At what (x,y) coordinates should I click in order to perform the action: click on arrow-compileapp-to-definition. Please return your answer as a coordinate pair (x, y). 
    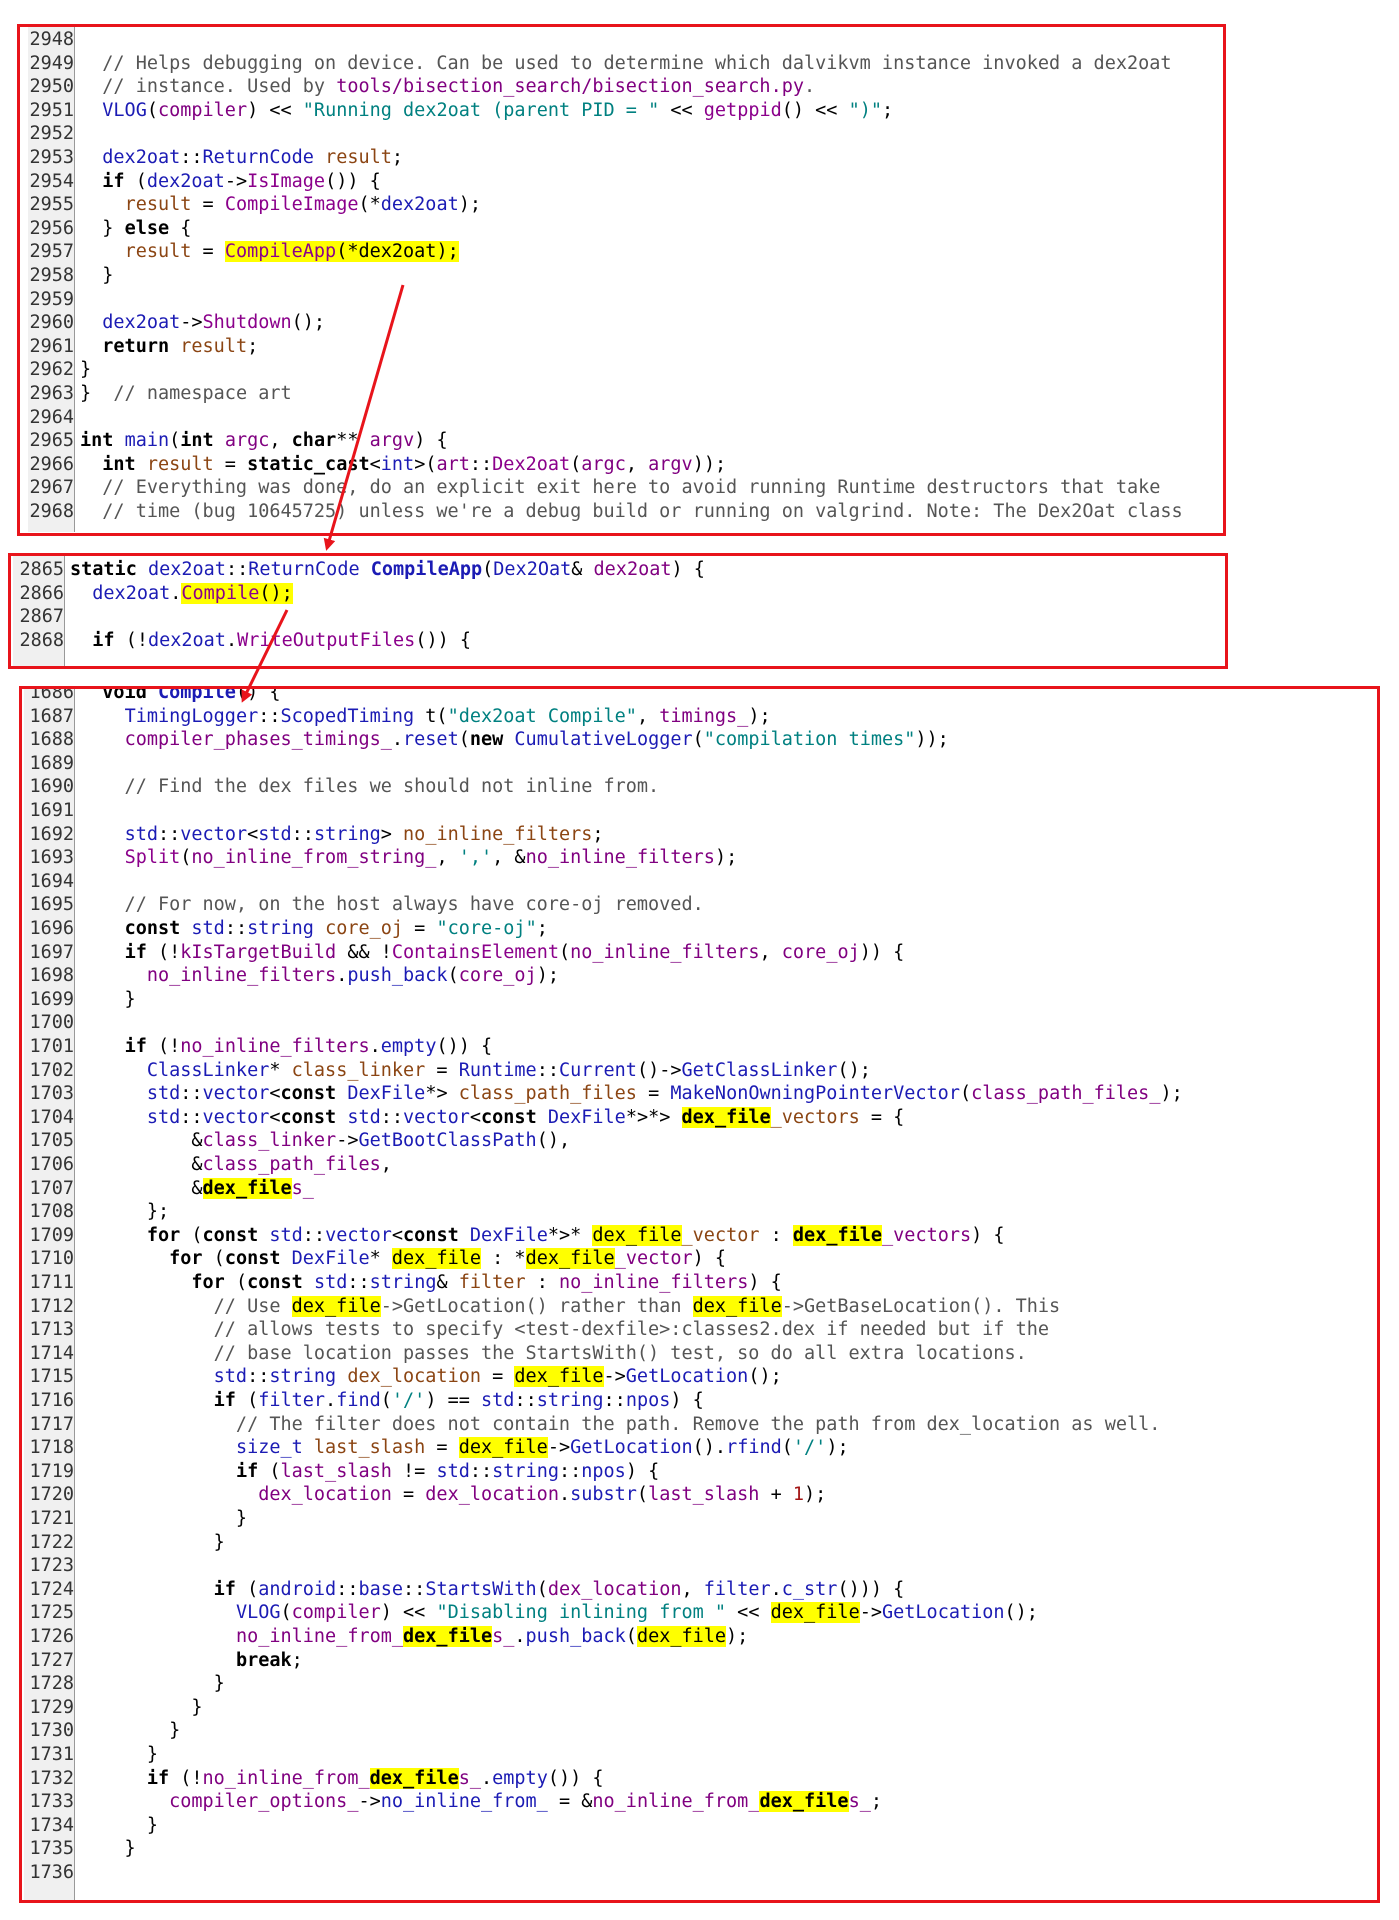
    Looking at the image, I should click on (364, 417).